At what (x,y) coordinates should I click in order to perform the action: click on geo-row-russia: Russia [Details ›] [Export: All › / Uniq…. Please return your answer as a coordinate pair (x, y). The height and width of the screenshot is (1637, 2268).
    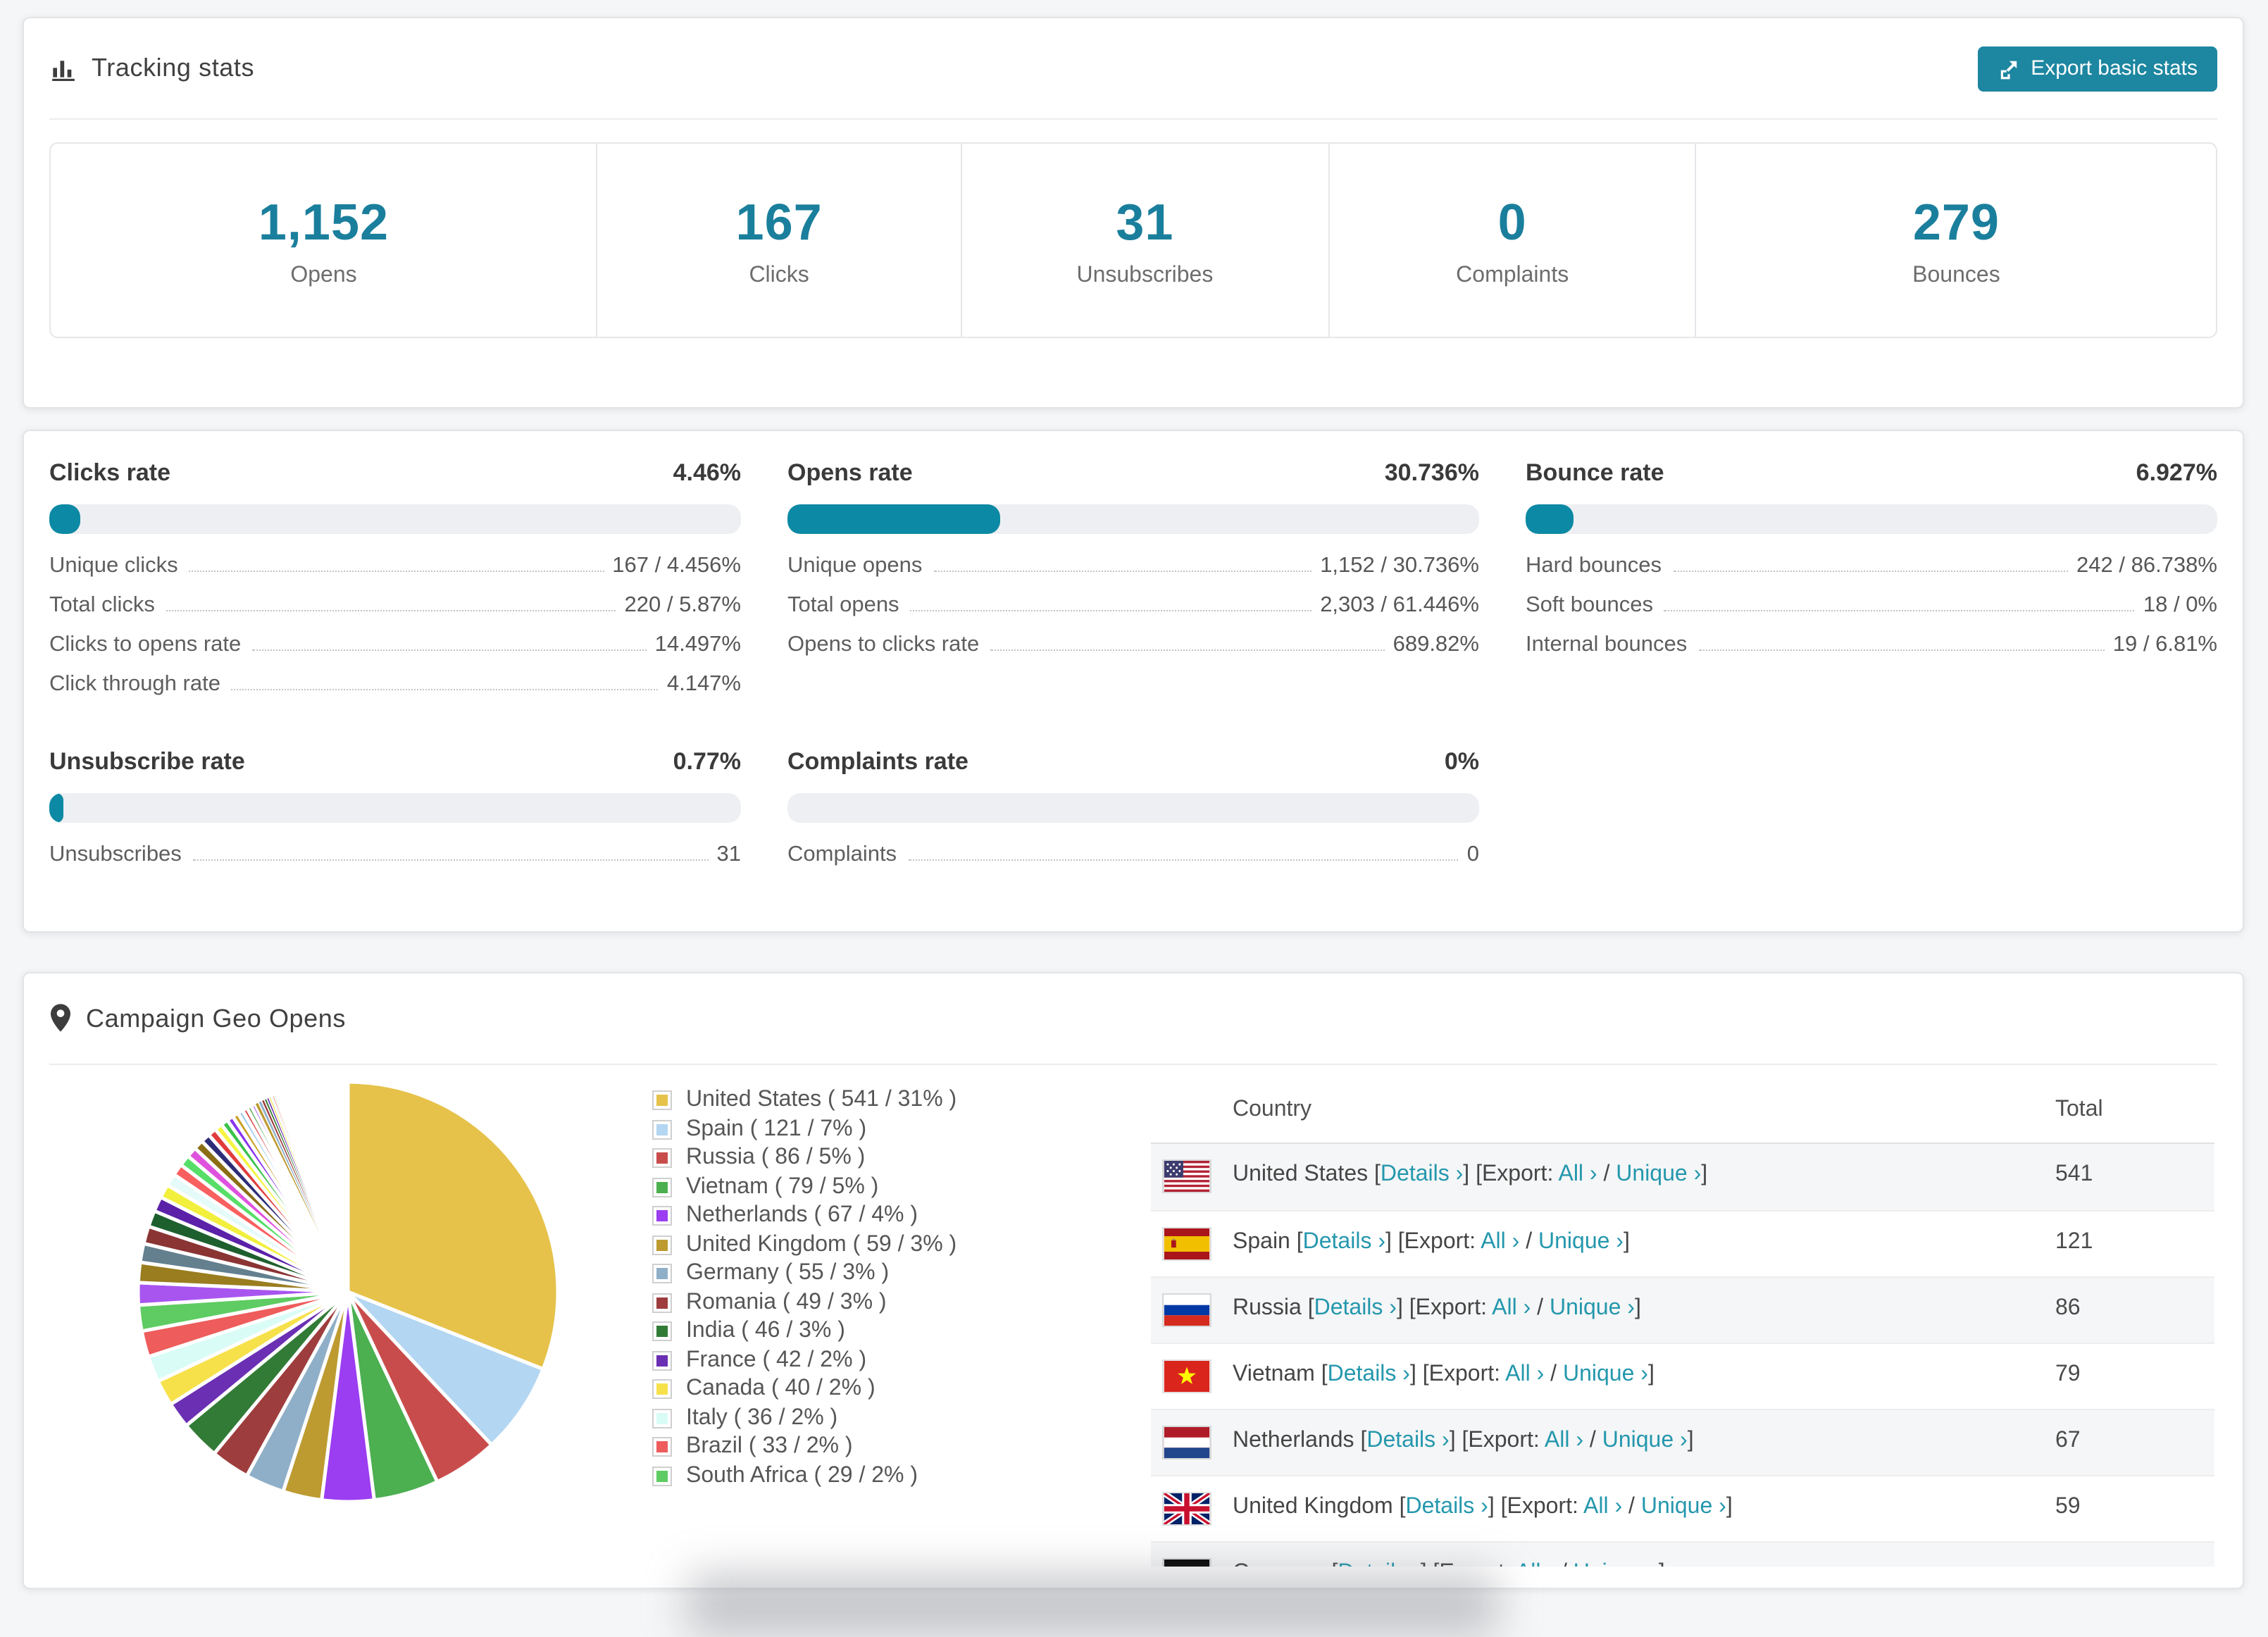
    Looking at the image, I should click on (1683, 1309).